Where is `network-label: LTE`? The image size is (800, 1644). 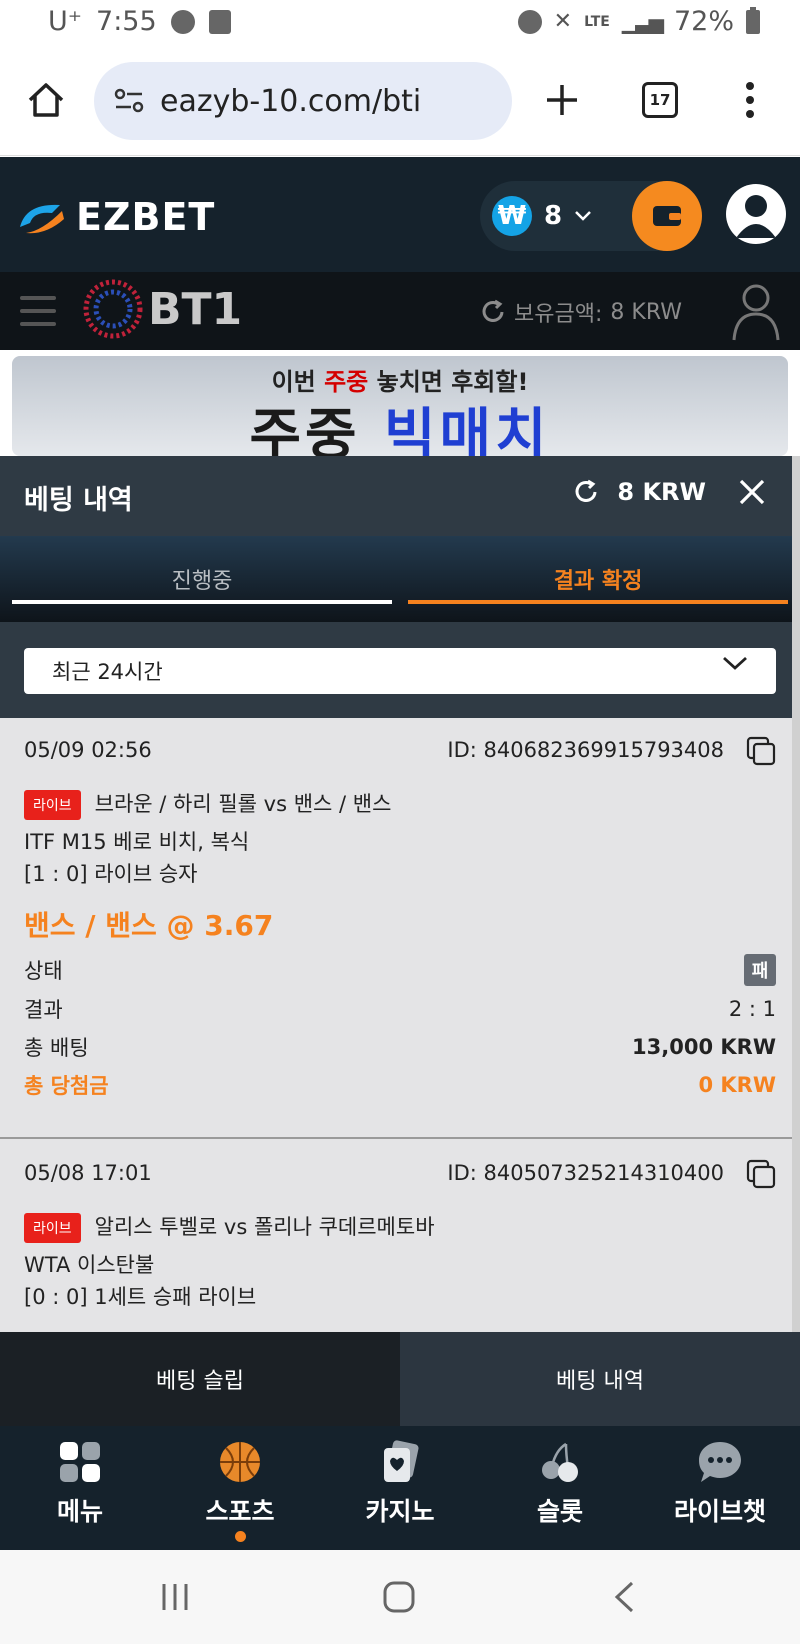 network-label: LTE is located at coordinates (597, 21).